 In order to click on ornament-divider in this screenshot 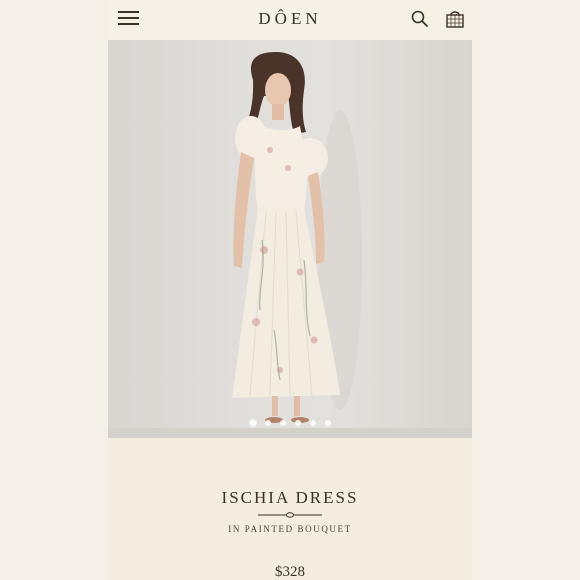, I will do `click(290, 515)`.